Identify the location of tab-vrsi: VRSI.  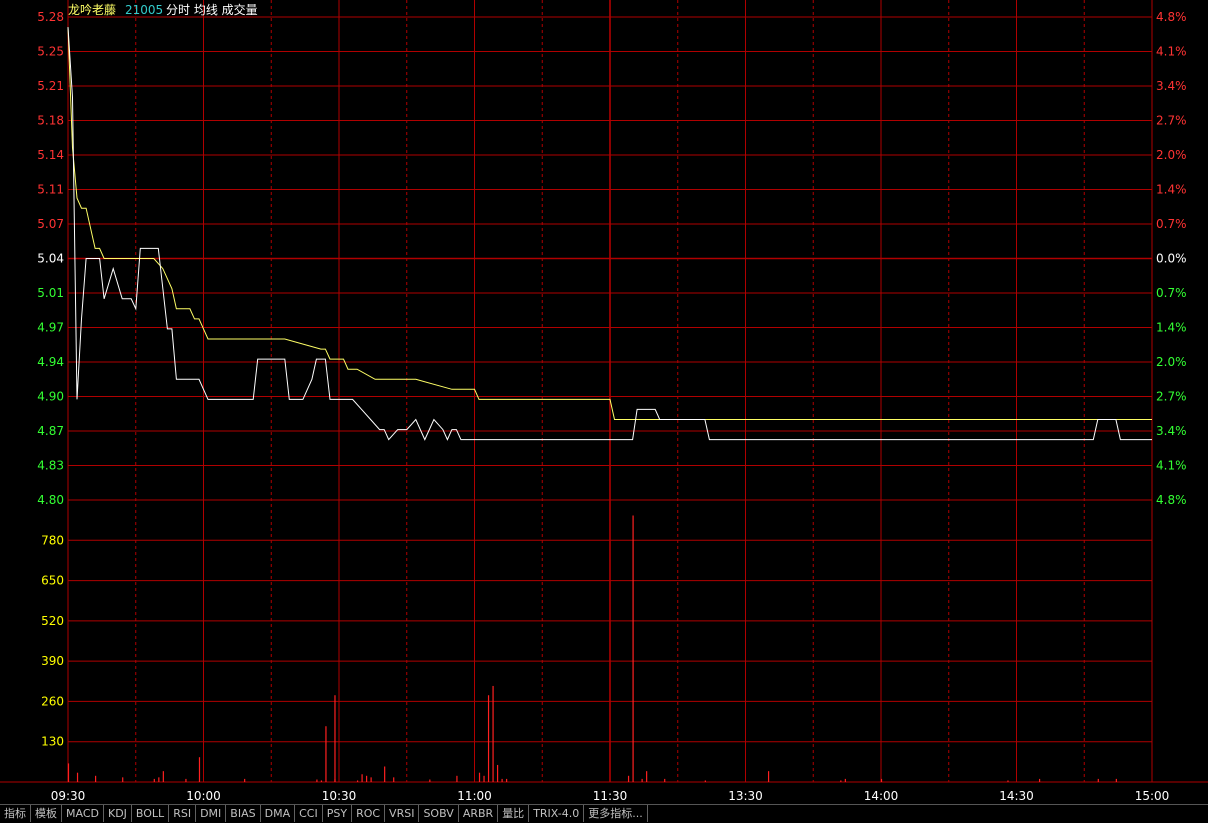
(402, 813).